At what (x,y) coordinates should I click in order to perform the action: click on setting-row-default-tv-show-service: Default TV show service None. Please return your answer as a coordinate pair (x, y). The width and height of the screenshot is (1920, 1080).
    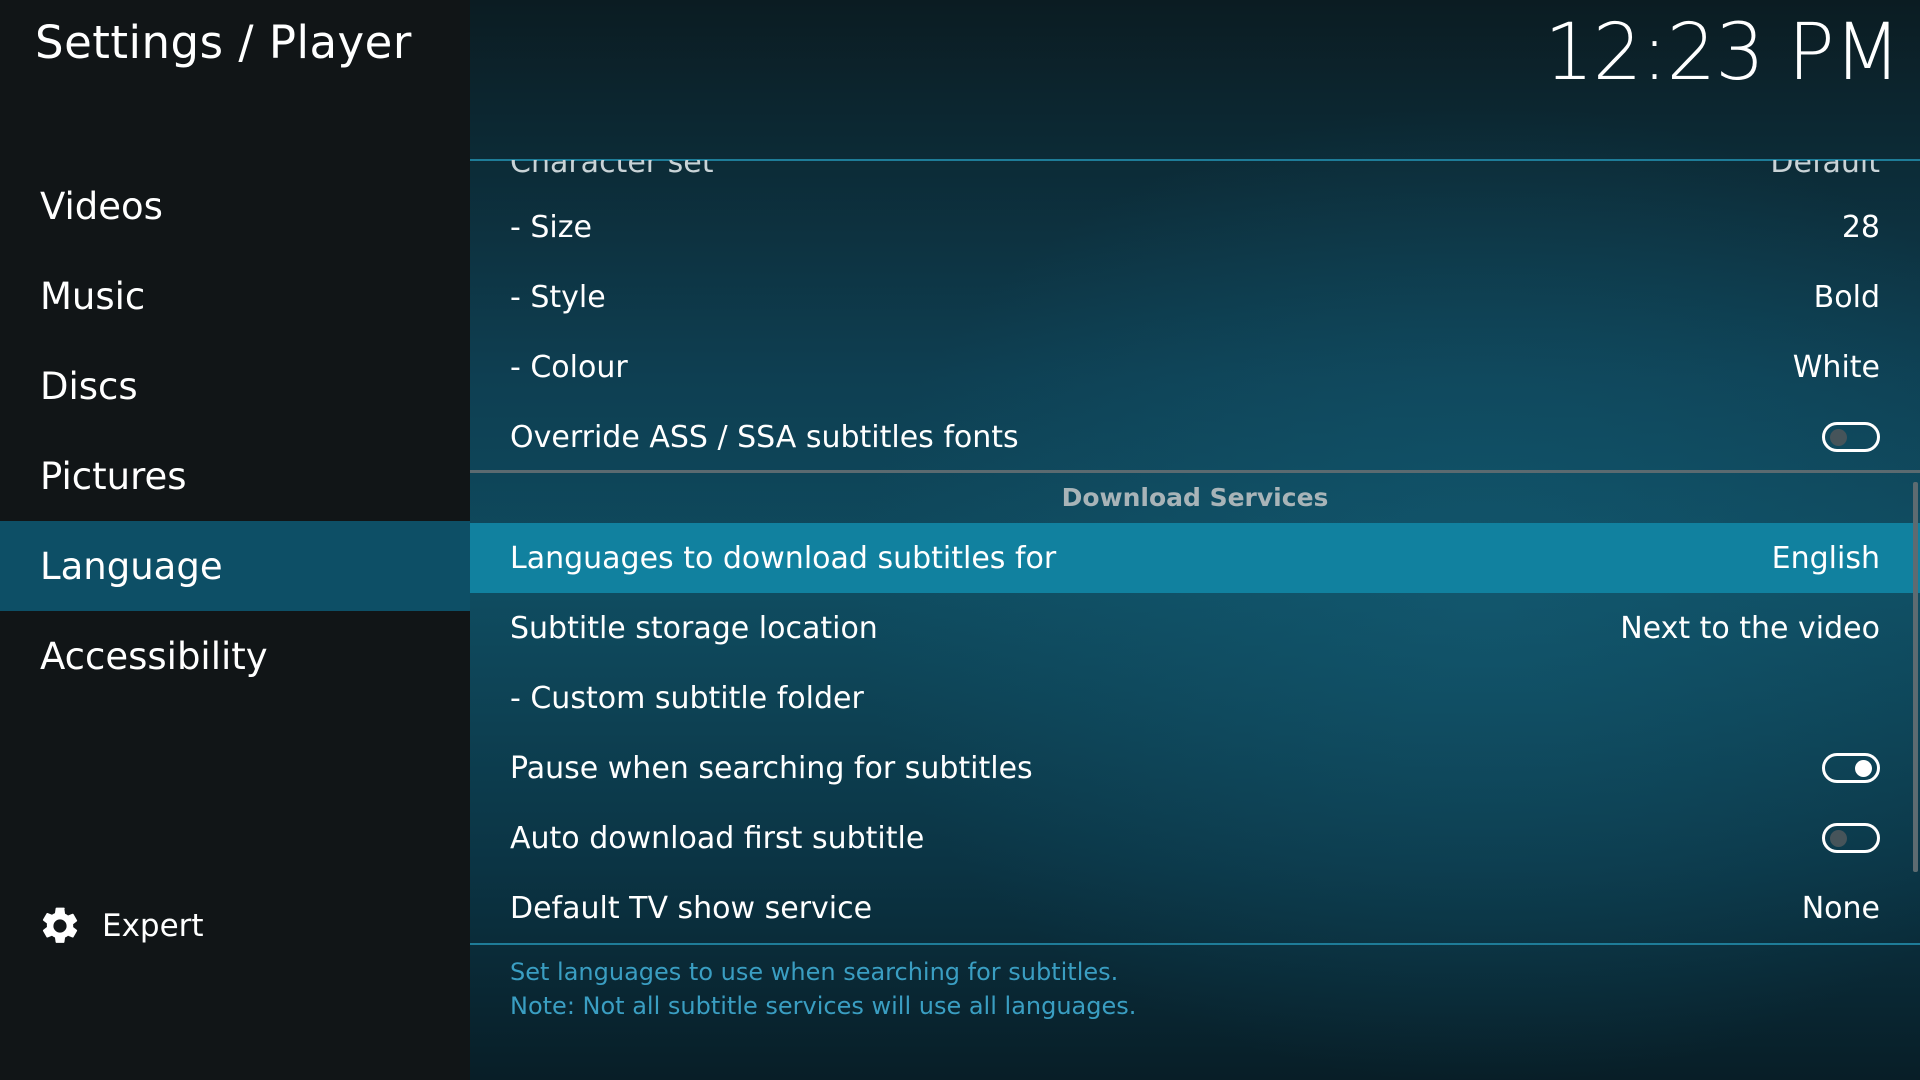
    Looking at the image, I should click on (1195, 908).